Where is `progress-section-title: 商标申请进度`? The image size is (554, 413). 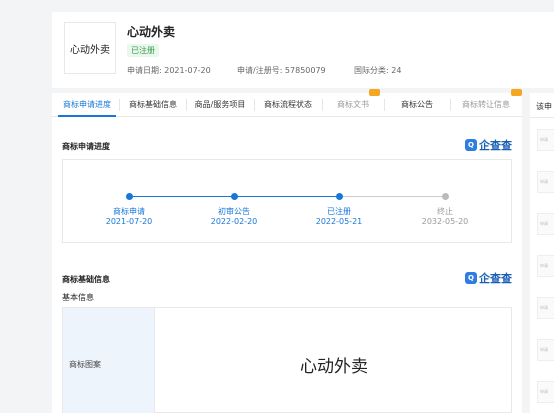
progress-section-title: 商标申请进度 is located at coordinates (86, 146).